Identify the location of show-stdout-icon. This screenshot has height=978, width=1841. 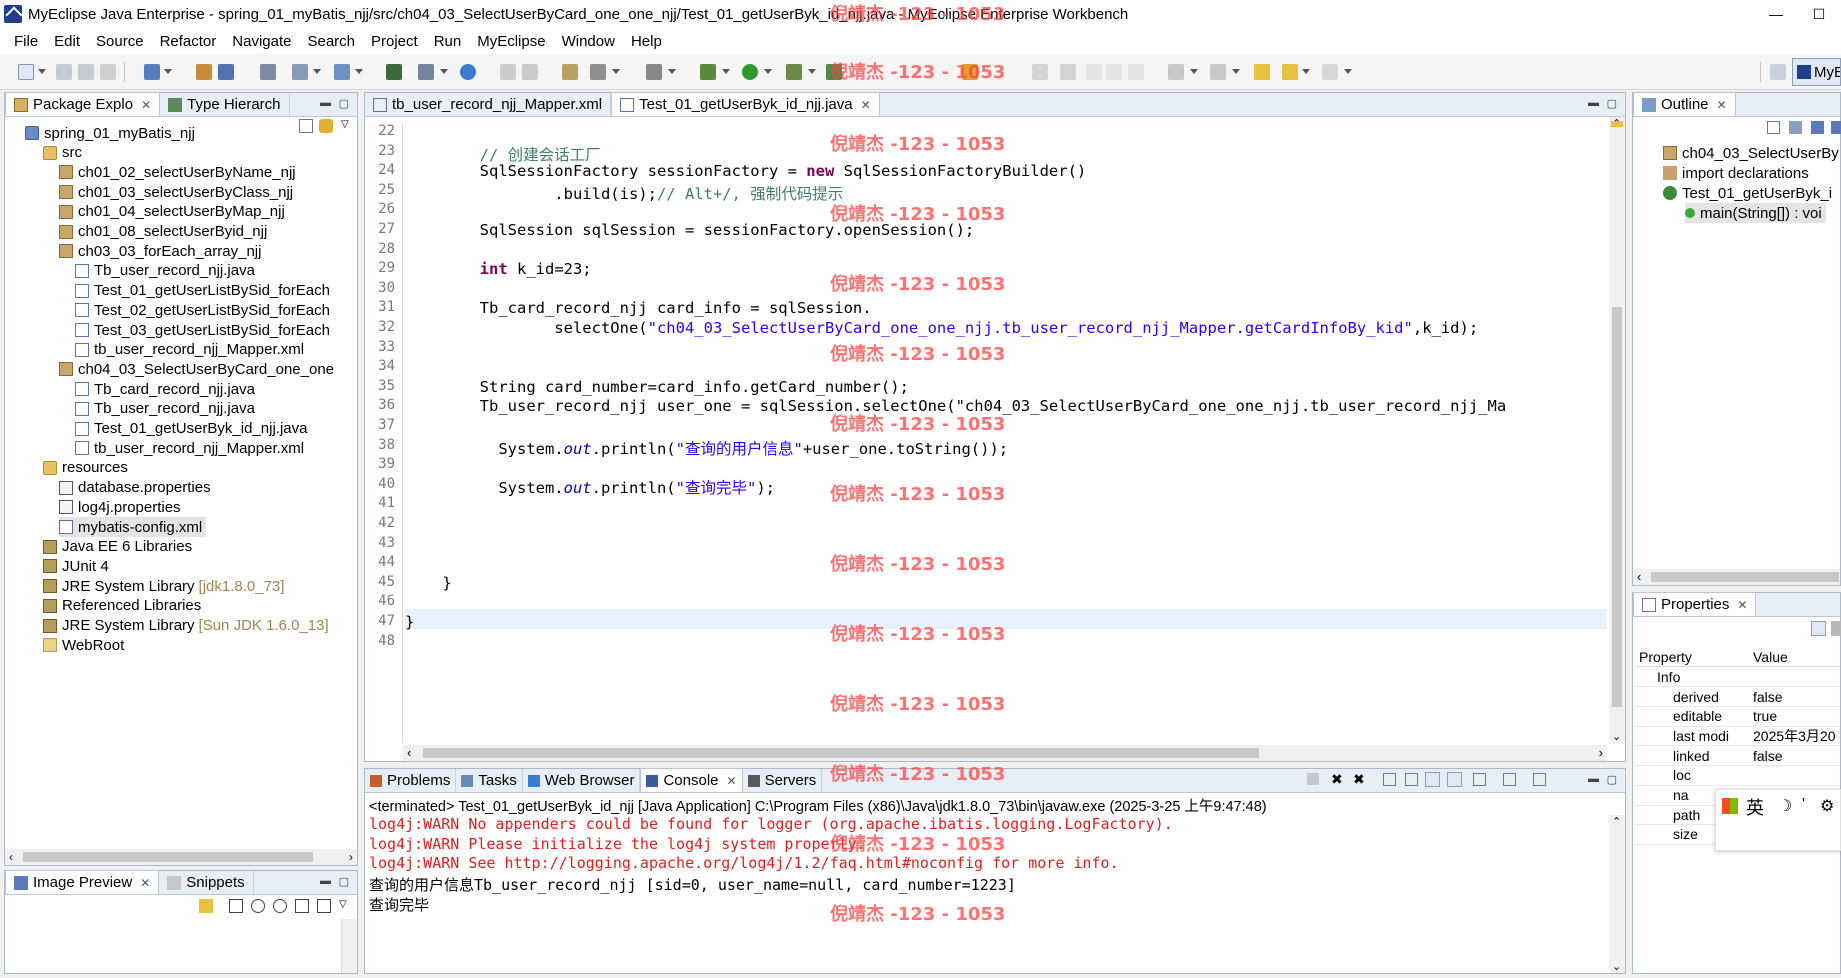
(1432, 779).